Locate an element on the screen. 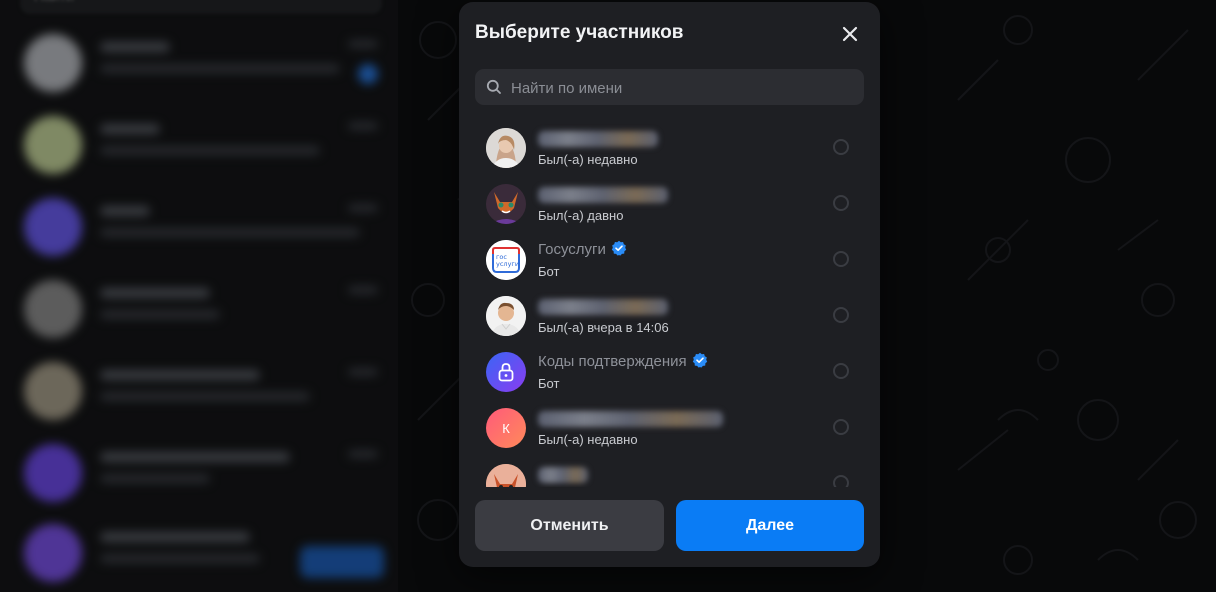  contact-name-text: Госуслуги is located at coordinates (572, 249).